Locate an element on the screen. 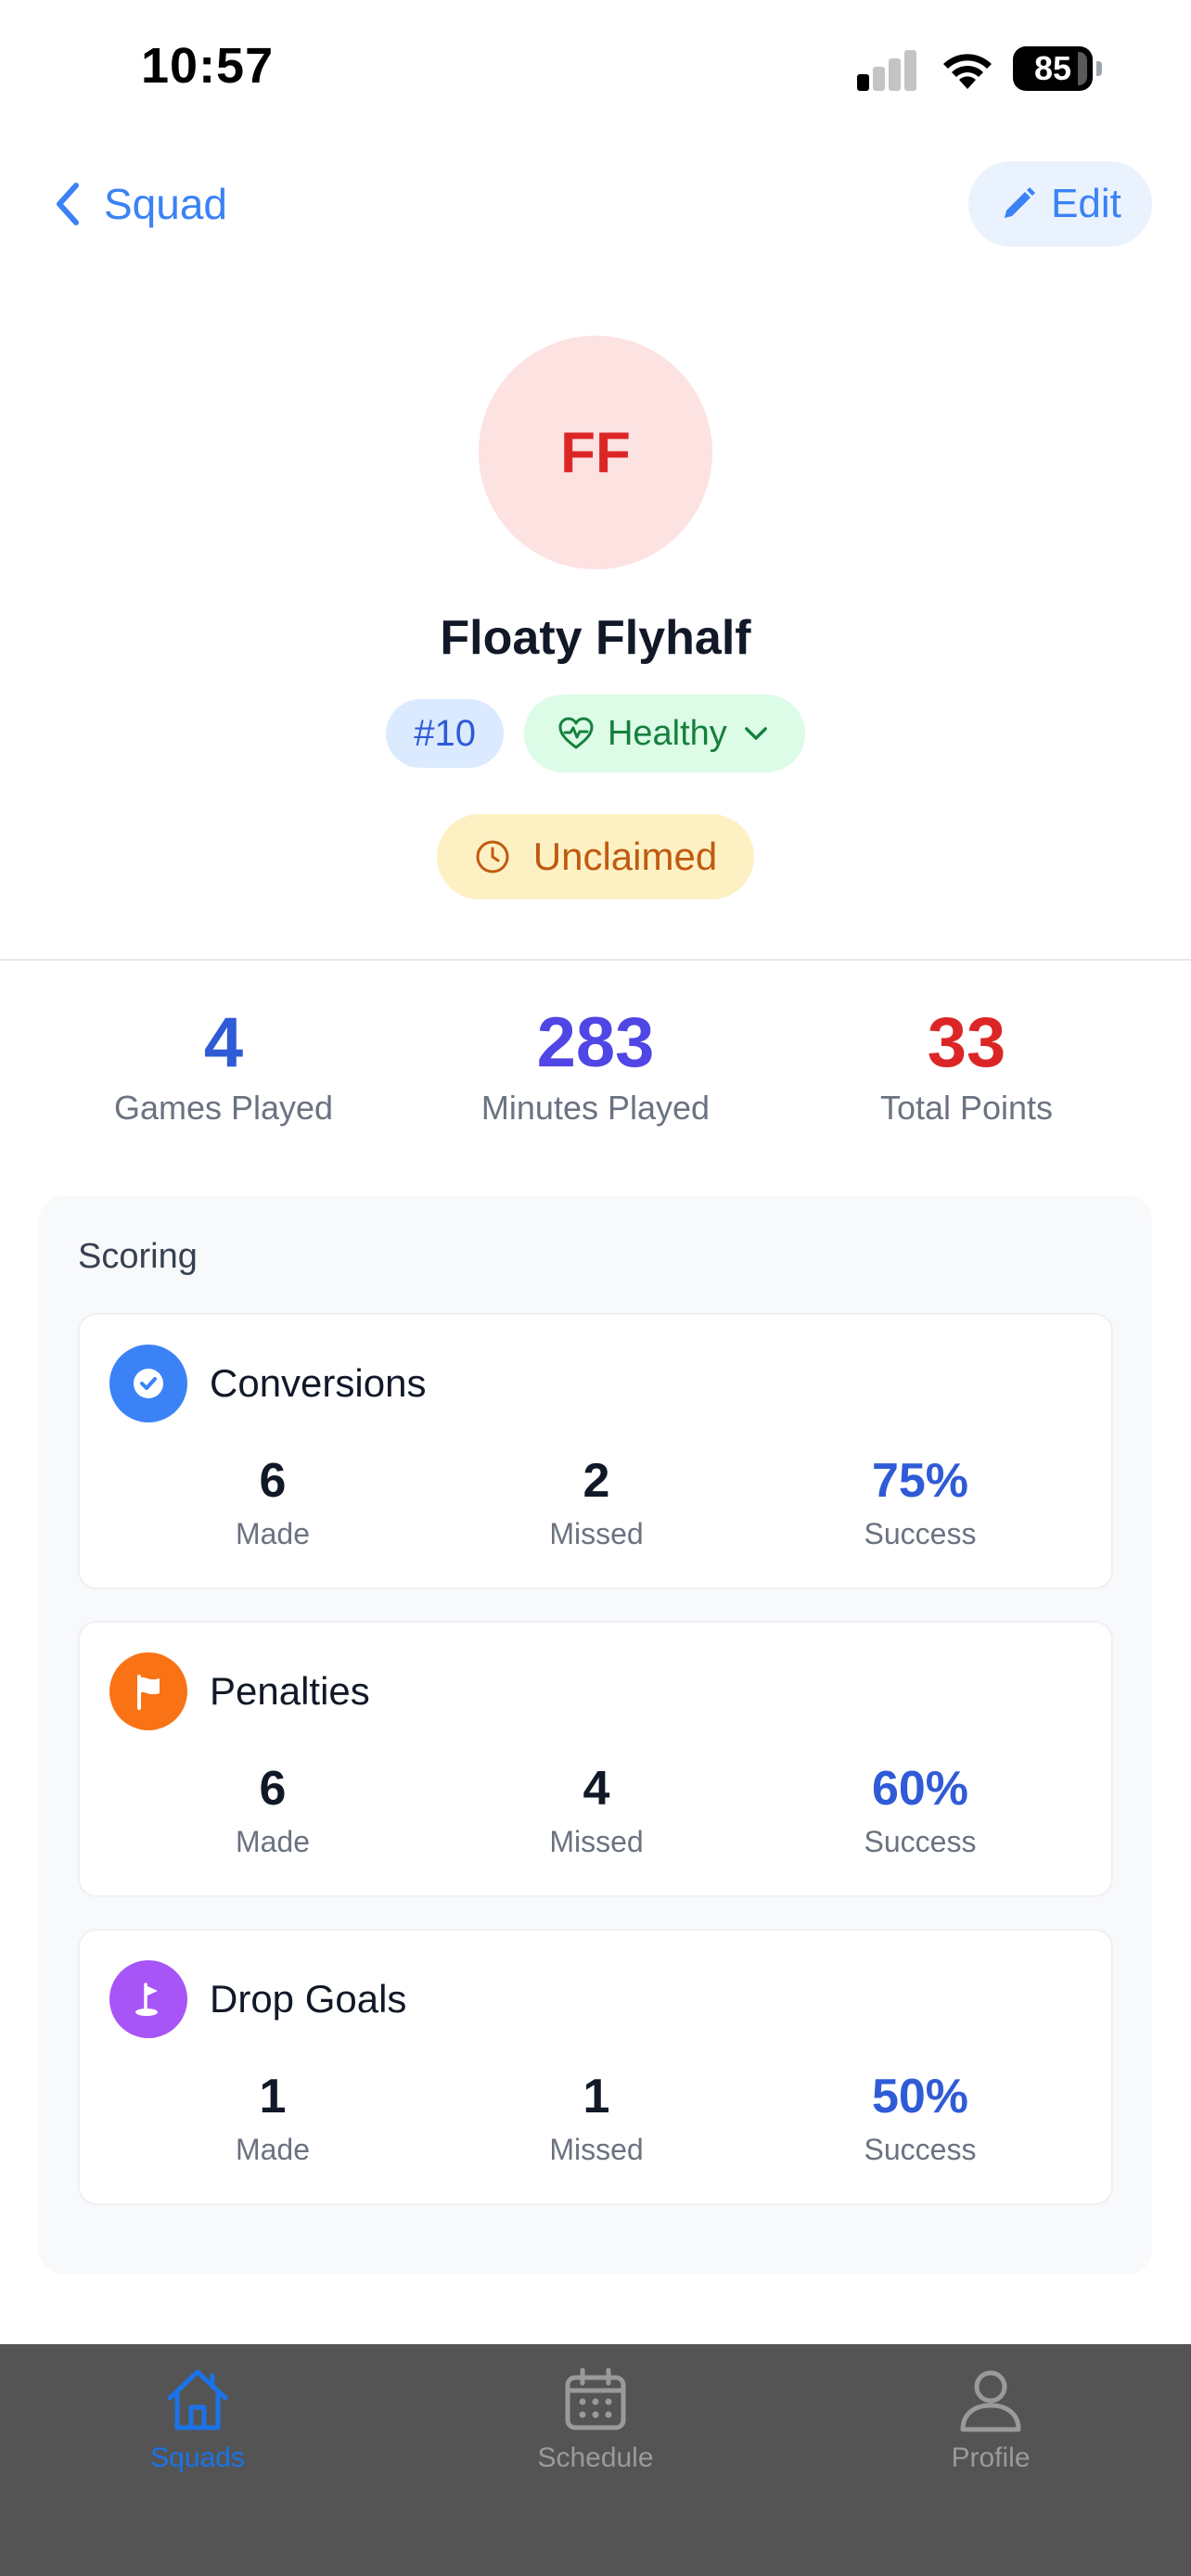  edit-button-label: Edit is located at coordinates (1086, 203).